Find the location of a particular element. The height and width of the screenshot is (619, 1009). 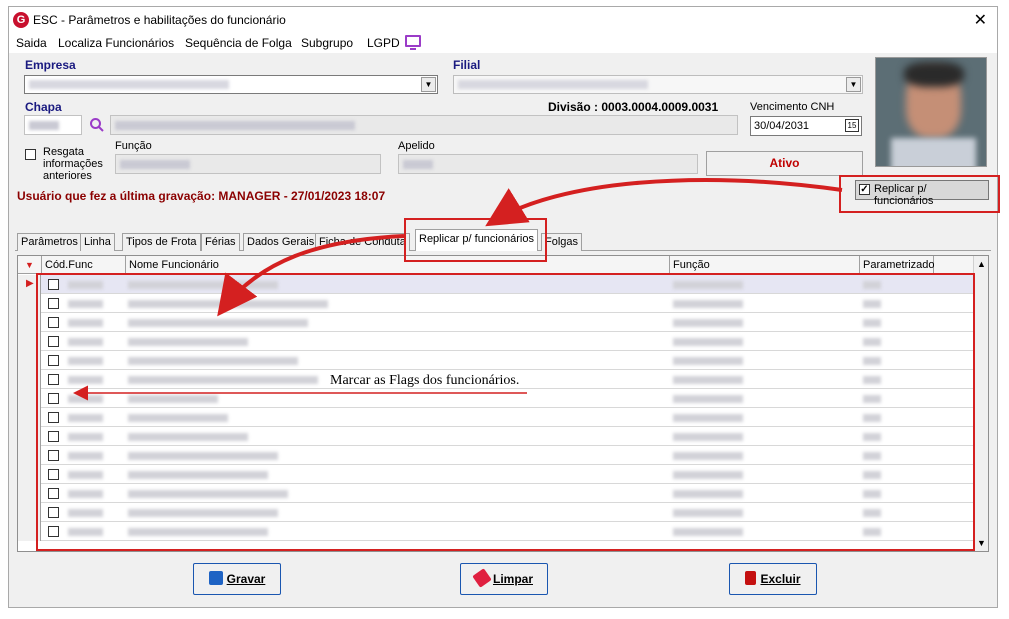

employee-name-field is located at coordinates (424, 125).